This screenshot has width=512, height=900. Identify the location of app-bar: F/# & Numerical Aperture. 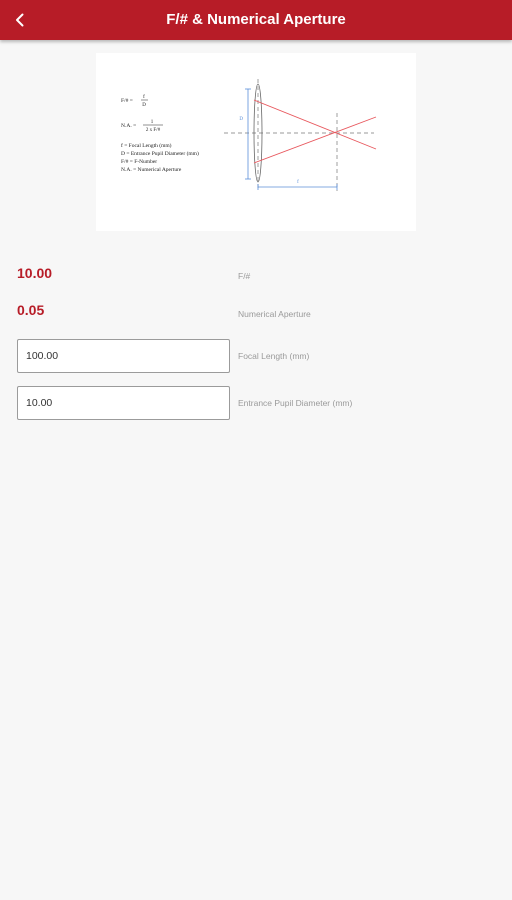
(256, 20).